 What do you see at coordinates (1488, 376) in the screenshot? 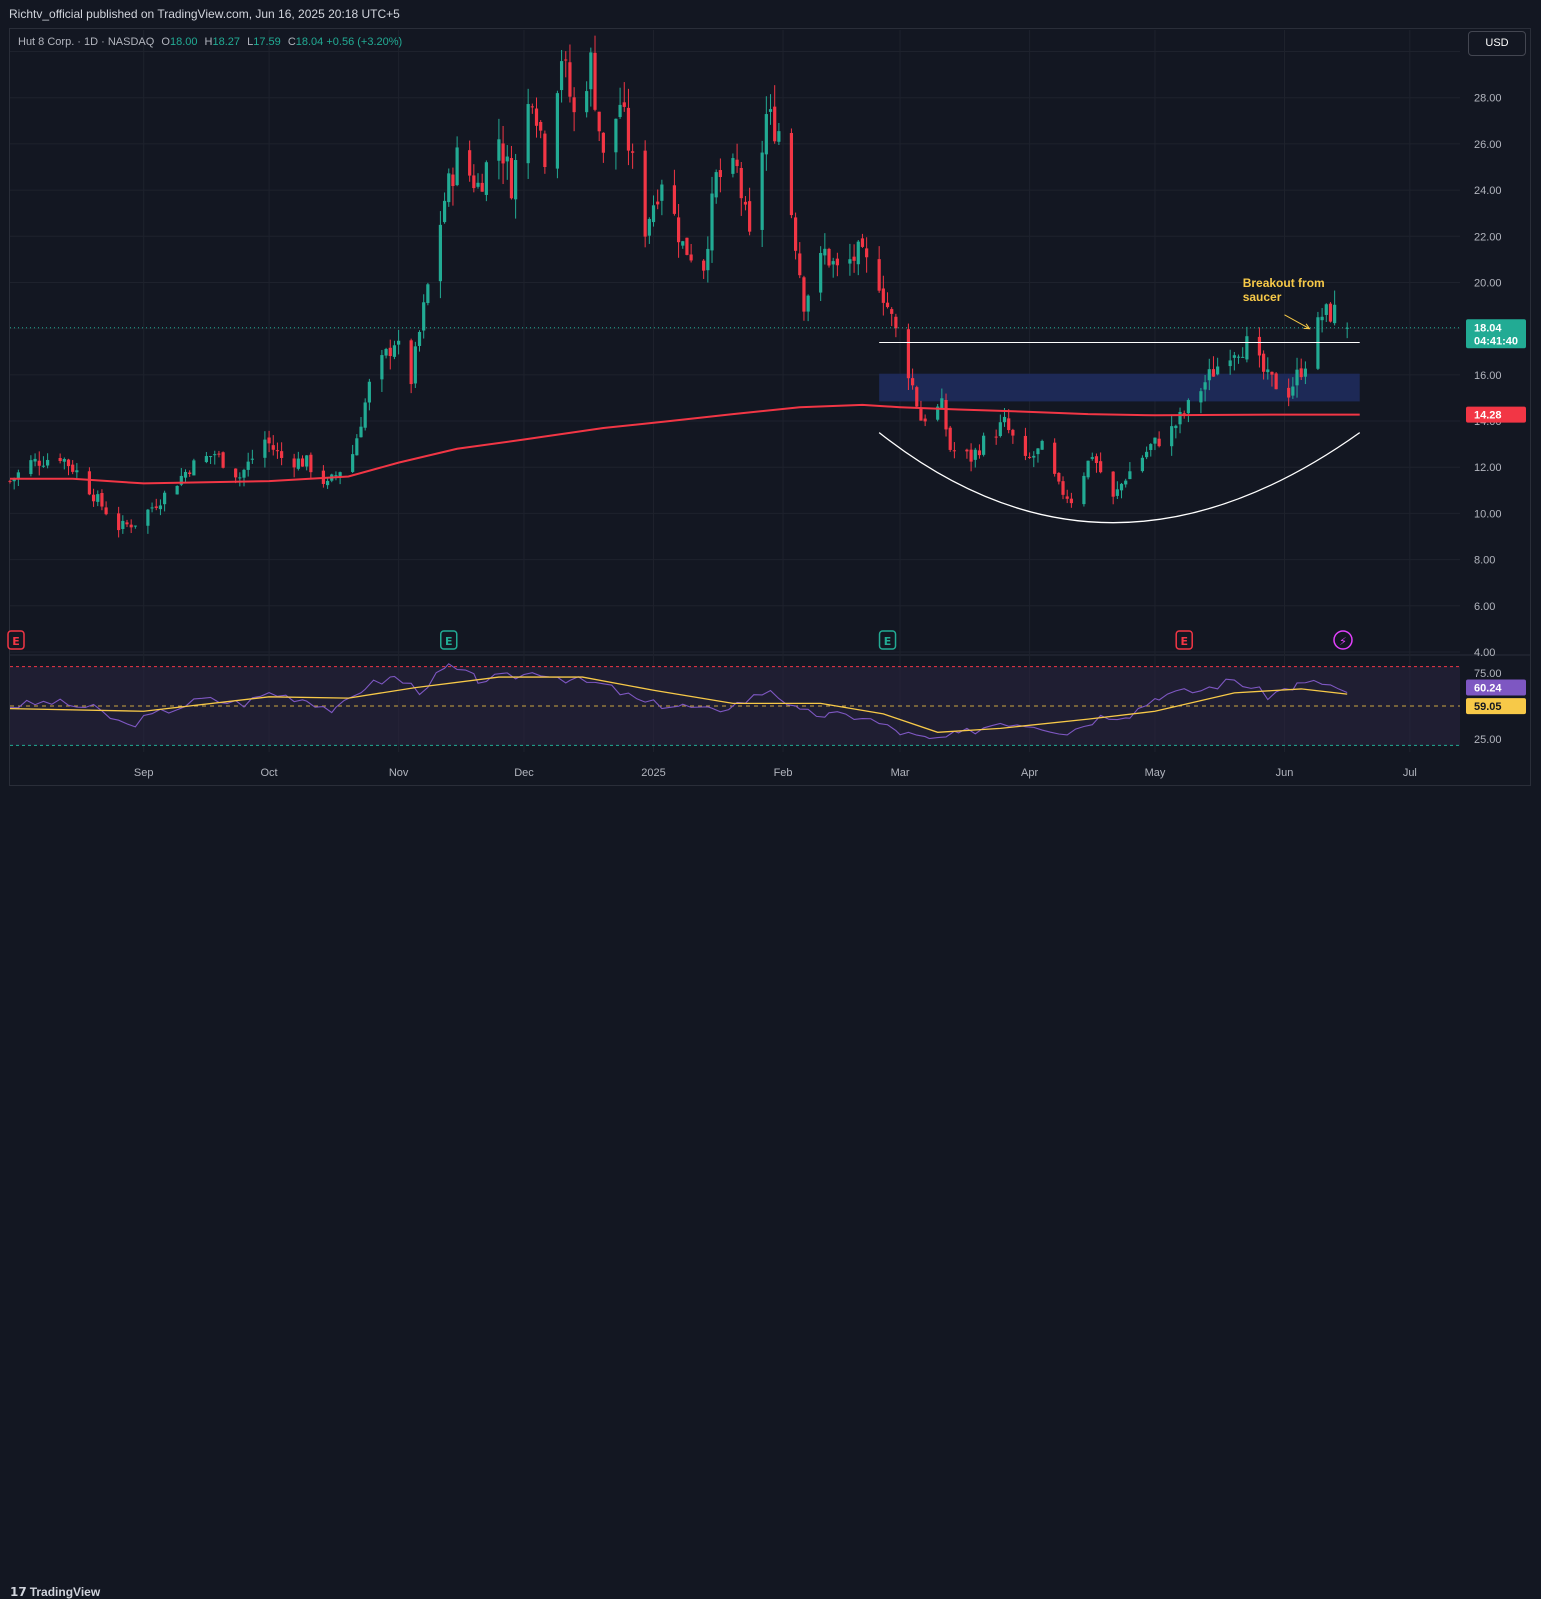
I see `price-tick-label: 16.00` at bounding box center [1488, 376].